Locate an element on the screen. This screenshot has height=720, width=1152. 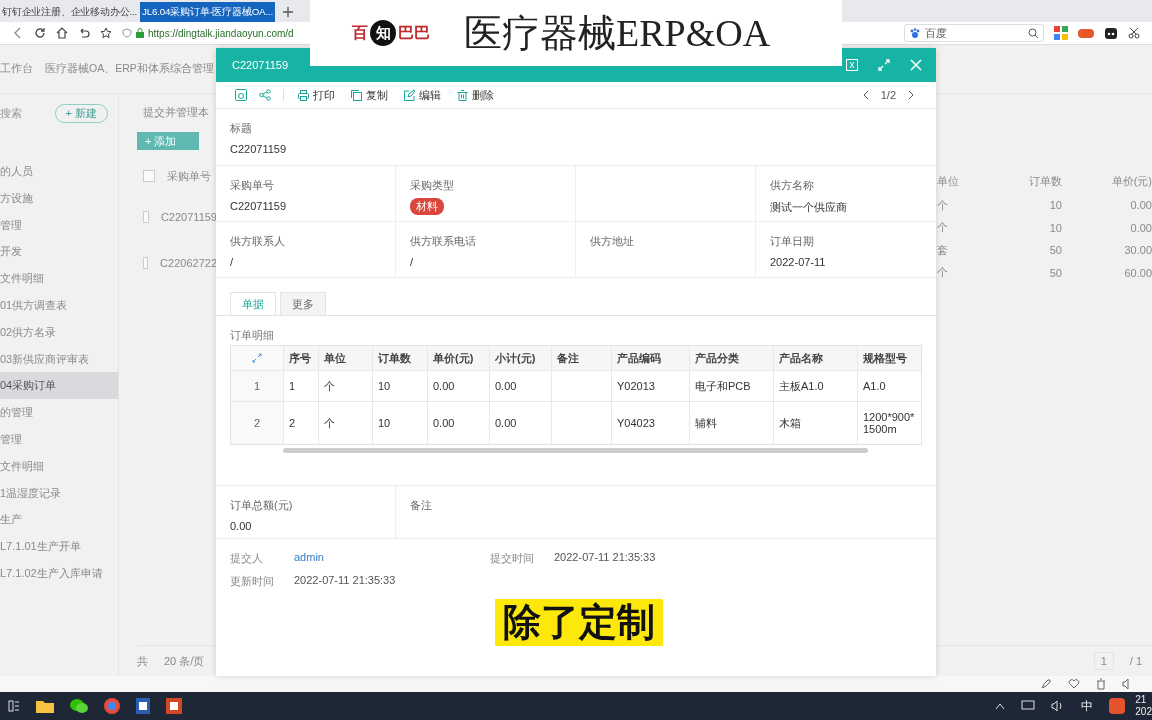
search-icon is located at coordinates (1033, 33).